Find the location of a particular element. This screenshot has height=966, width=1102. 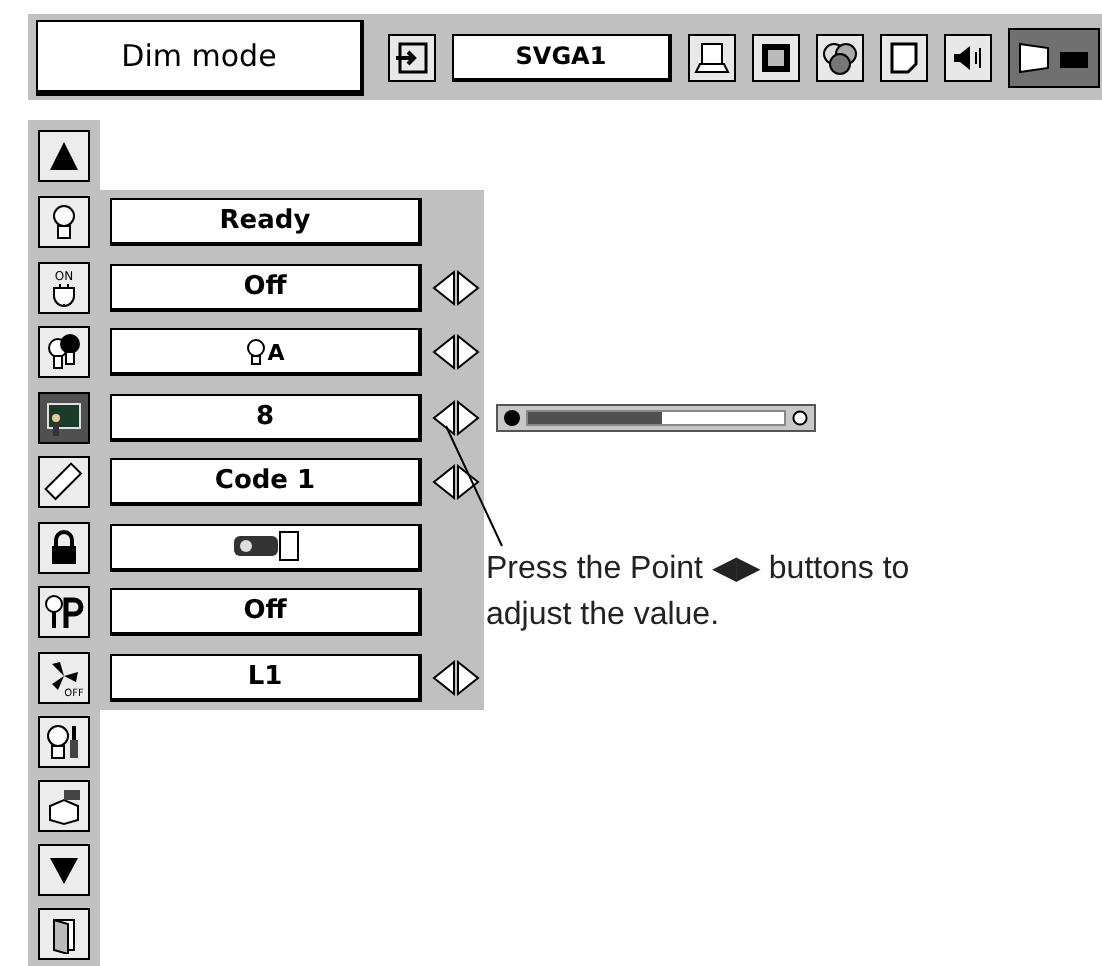

input-button is located at coordinates (412, 57).